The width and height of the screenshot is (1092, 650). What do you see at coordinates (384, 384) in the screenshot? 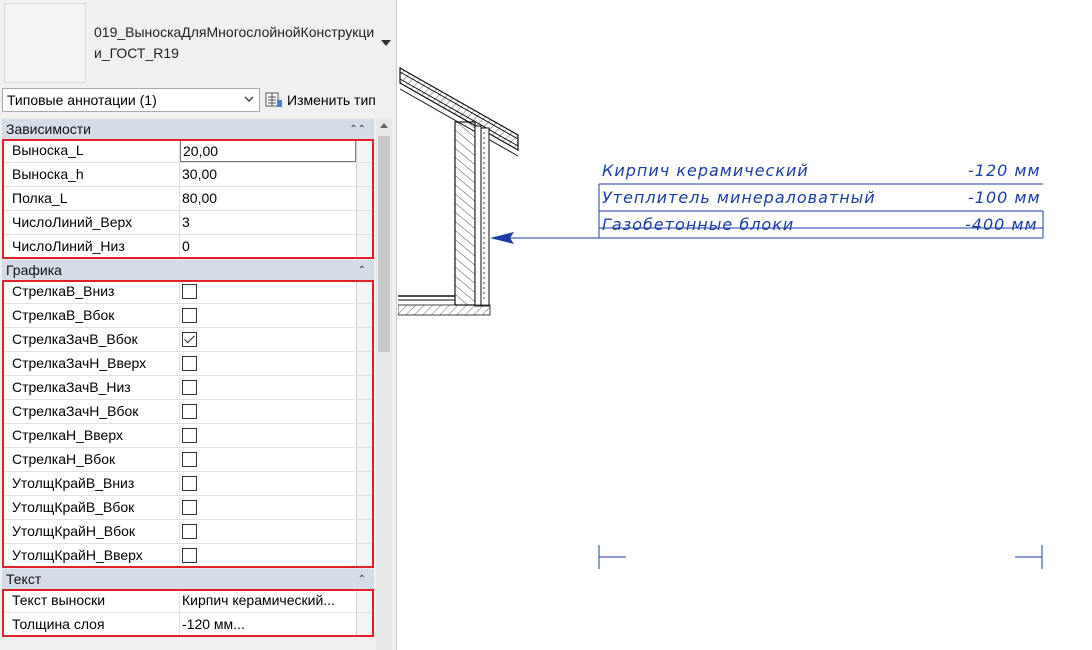
I see `panel-scrollbar` at bounding box center [384, 384].